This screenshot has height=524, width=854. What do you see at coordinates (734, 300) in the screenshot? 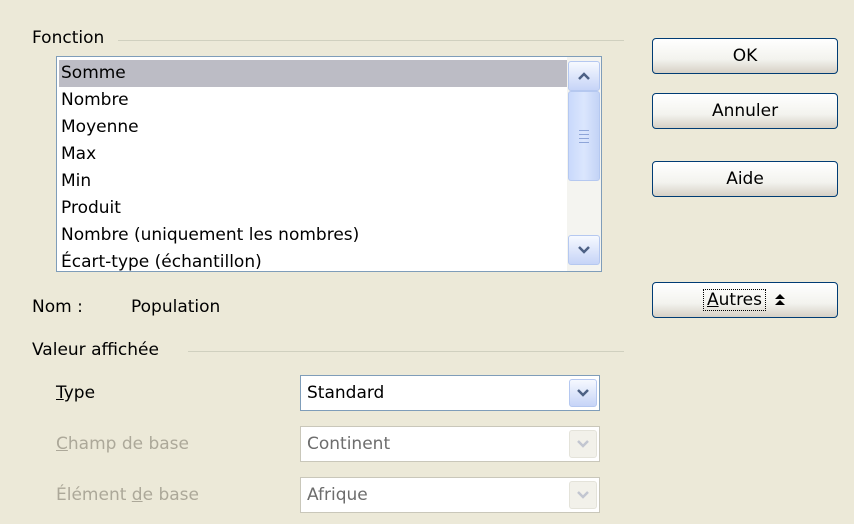
I see `more-options-label: Autres` at bounding box center [734, 300].